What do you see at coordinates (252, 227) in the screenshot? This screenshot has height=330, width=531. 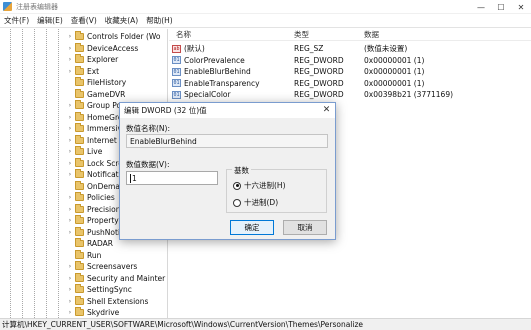 I see `ok-button: 确定` at bounding box center [252, 227].